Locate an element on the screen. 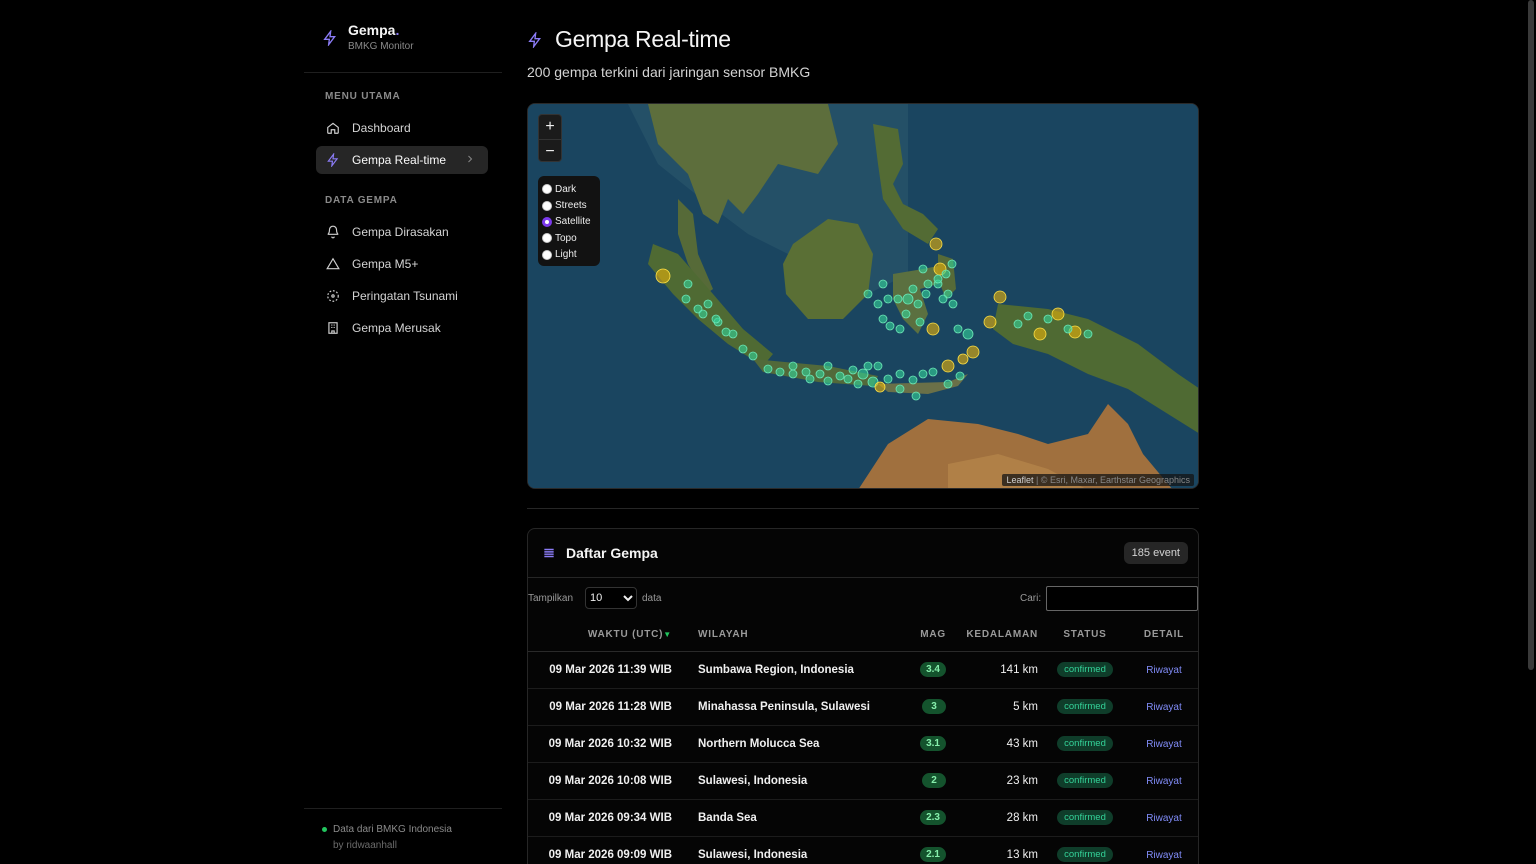 The image size is (1536, 864). sidebar-item-gempa-merusak: Gempa Merusak is located at coordinates (402, 328).